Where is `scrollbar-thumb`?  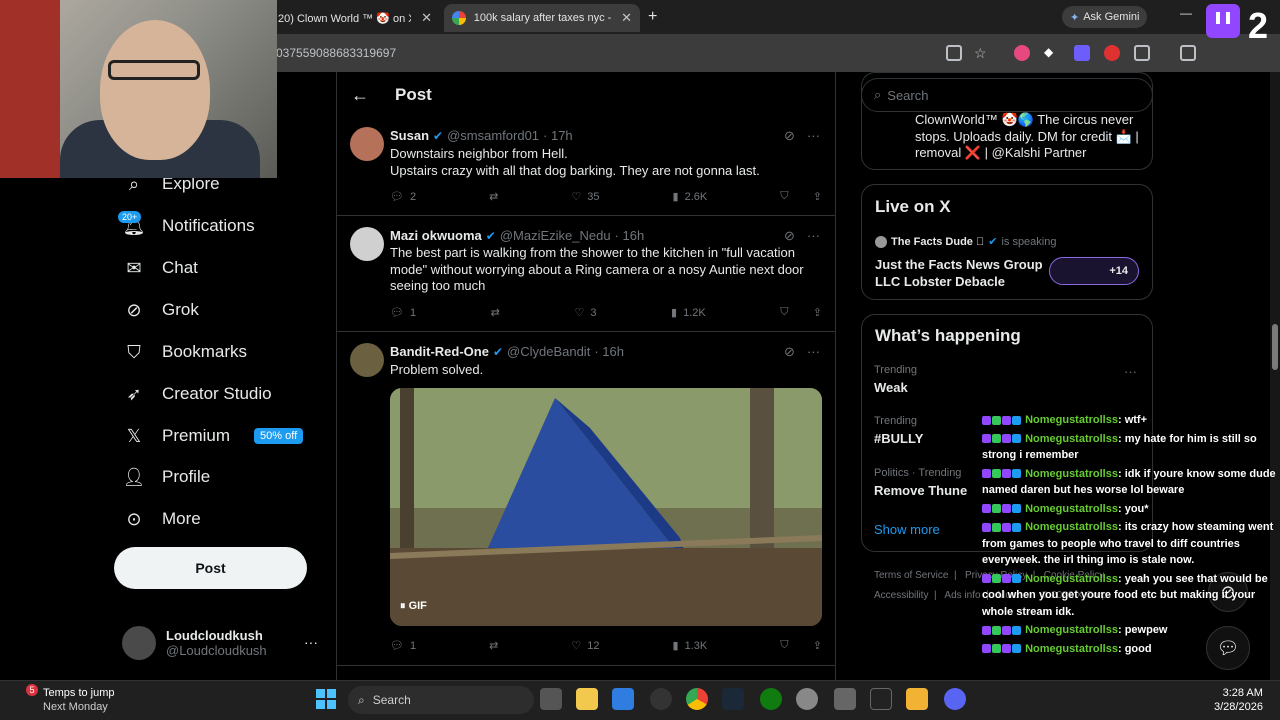
scrollbar-thumb is located at coordinates (1275, 347).